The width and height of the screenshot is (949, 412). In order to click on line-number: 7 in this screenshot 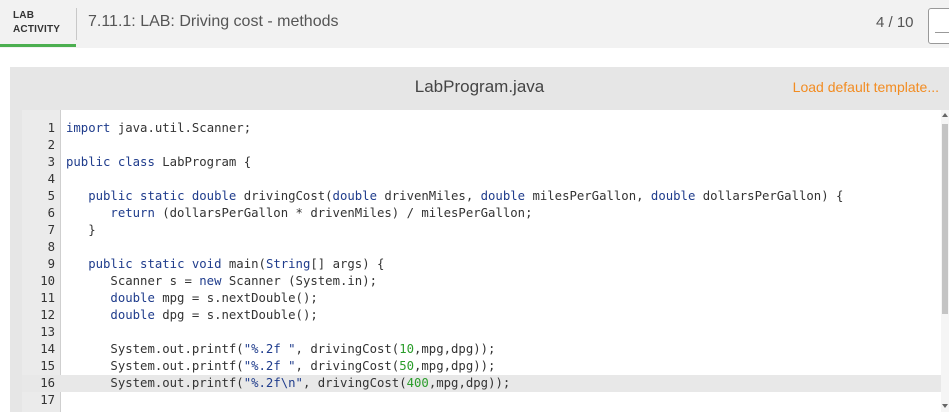, I will do `click(51, 230)`.